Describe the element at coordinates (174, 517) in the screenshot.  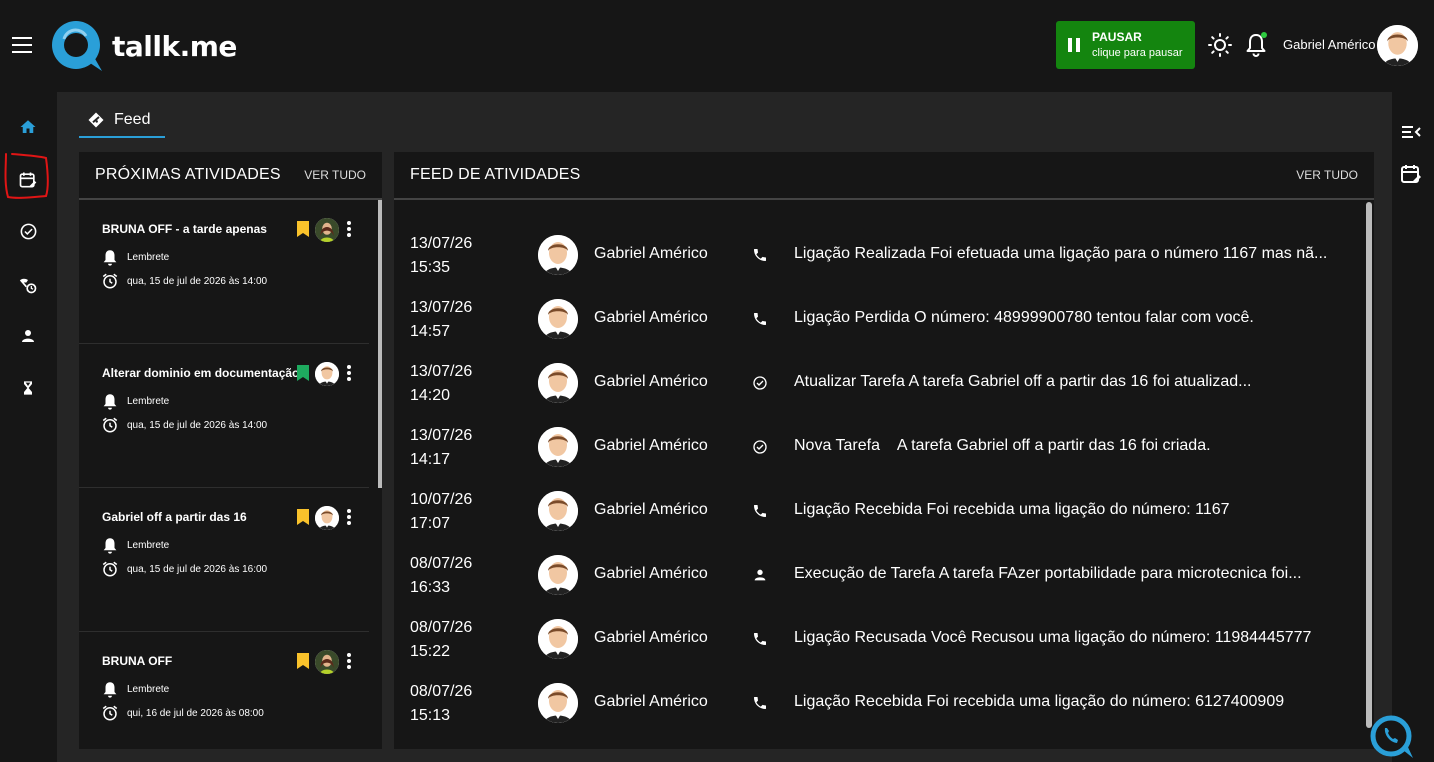
I see `upcoming-item-title: Gabriel off a partir das 16` at that location.